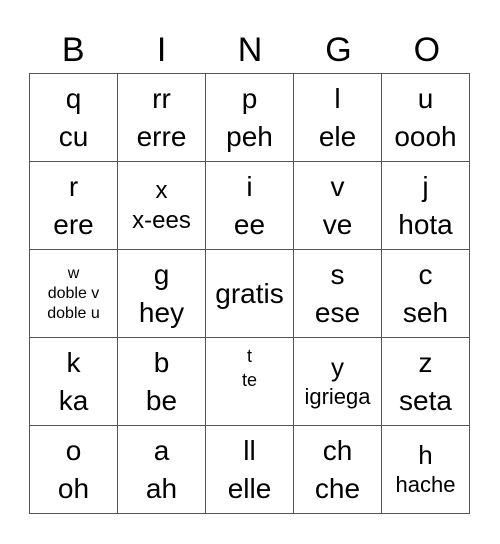 This screenshot has height=544, width=500. What do you see at coordinates (337, 396) in the screenshot?
I see `cell-text: igriega` at bounding box center [337, 396].